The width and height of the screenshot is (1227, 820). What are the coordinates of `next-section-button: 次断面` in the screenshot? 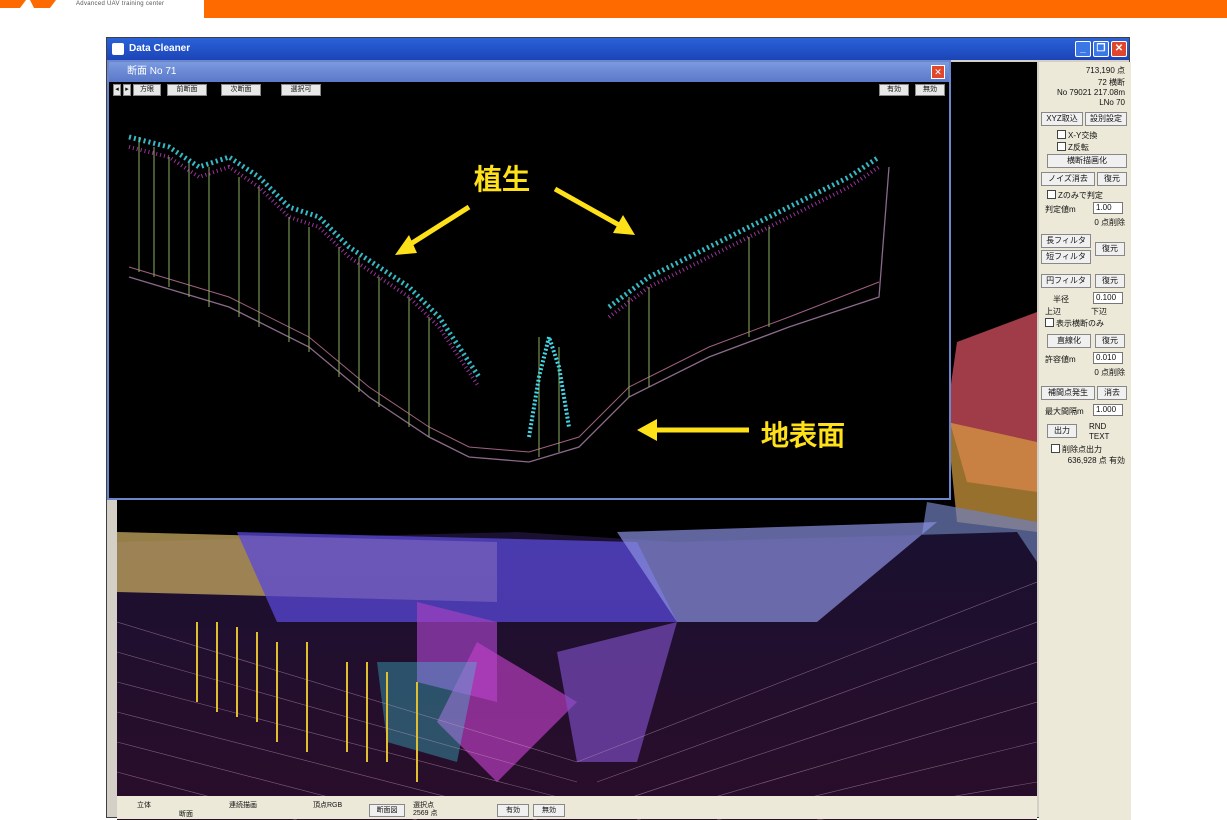 It's located at (241, 90).